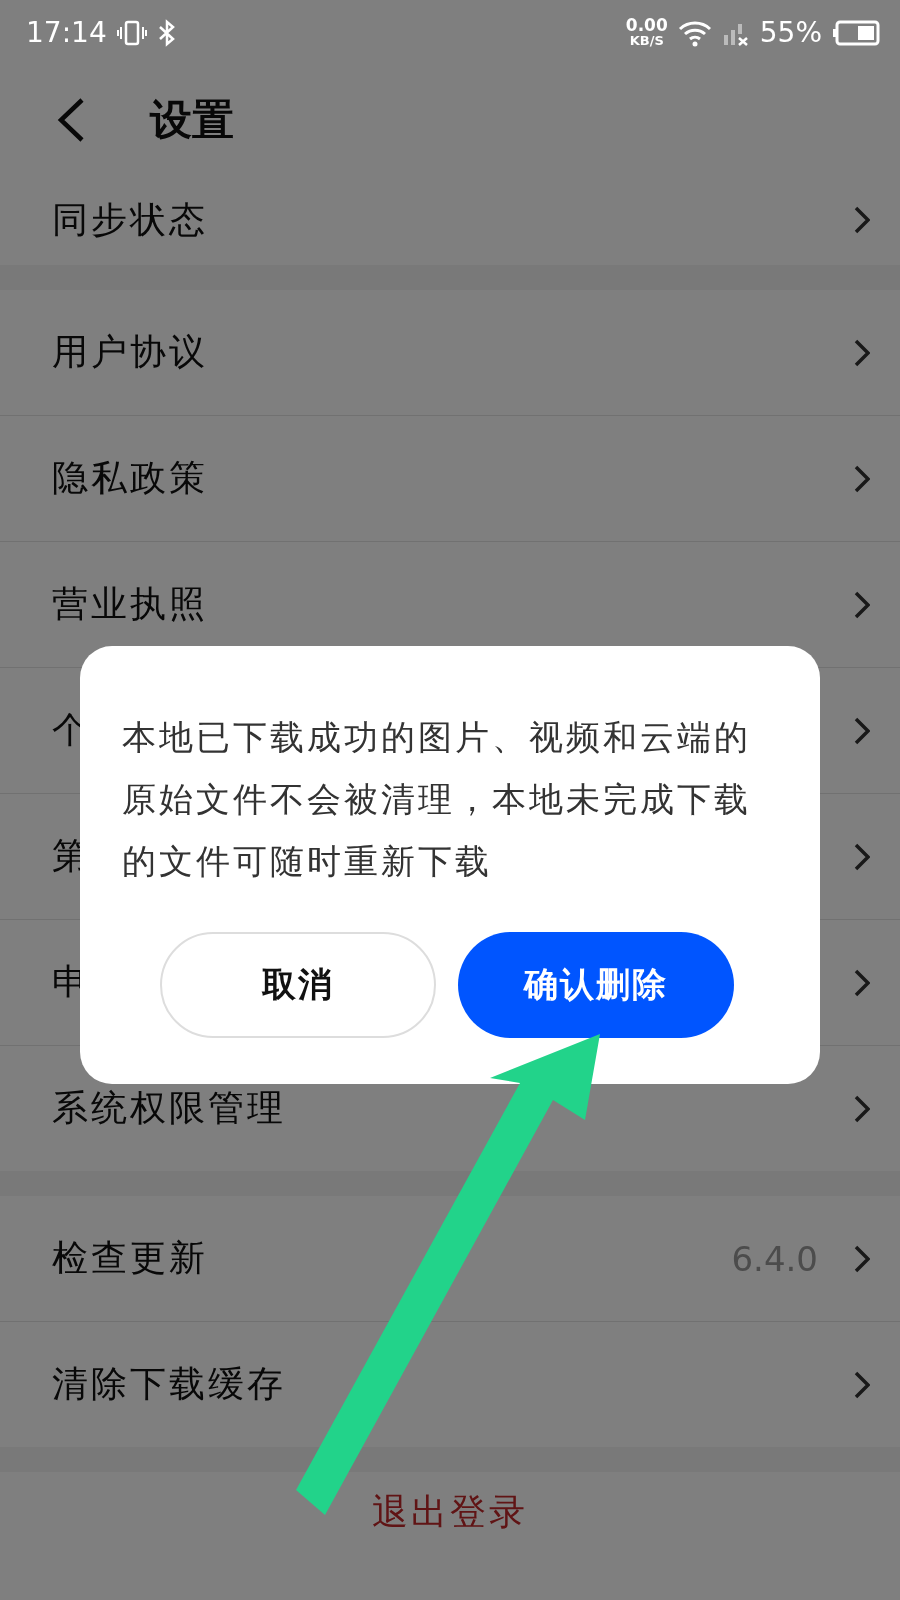 The width and height of the screenshot is (900, 1600). I want to click on dialog-message: 本地已下载成功的图片、视频和云端的原始文件不会被清理，本地未完成下载的文件可随时重新下载, so click(437, 799).